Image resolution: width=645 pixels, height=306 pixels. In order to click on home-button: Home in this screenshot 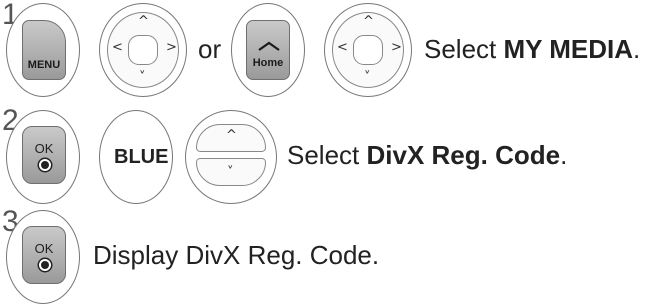, I will do `click(268, 50)`.